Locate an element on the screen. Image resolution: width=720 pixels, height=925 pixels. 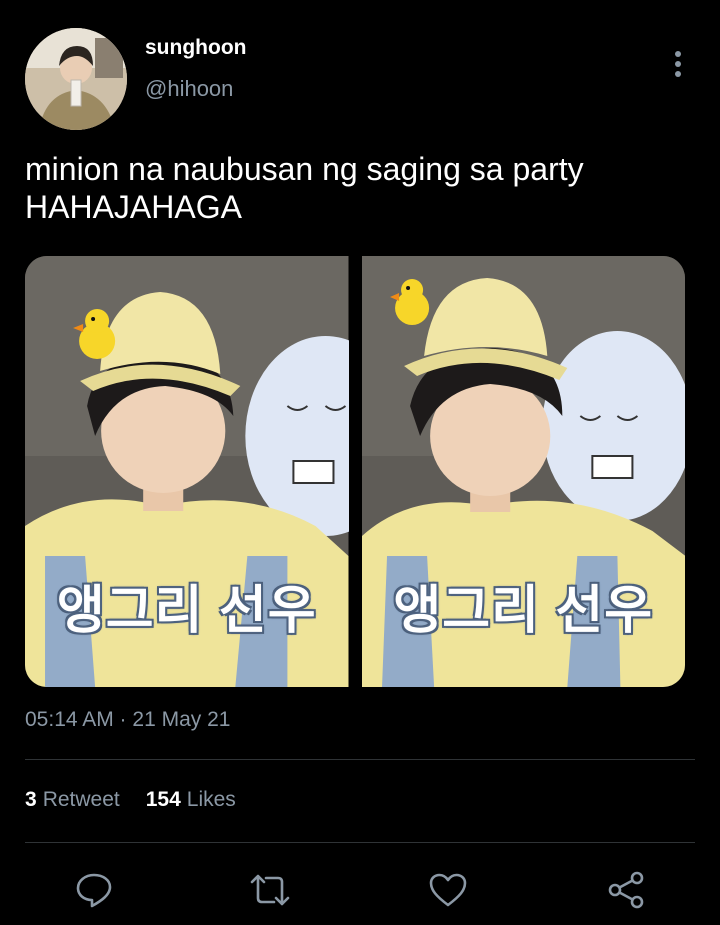
retweets-stat: 3 Retweet is located at coordinates (72, 800).